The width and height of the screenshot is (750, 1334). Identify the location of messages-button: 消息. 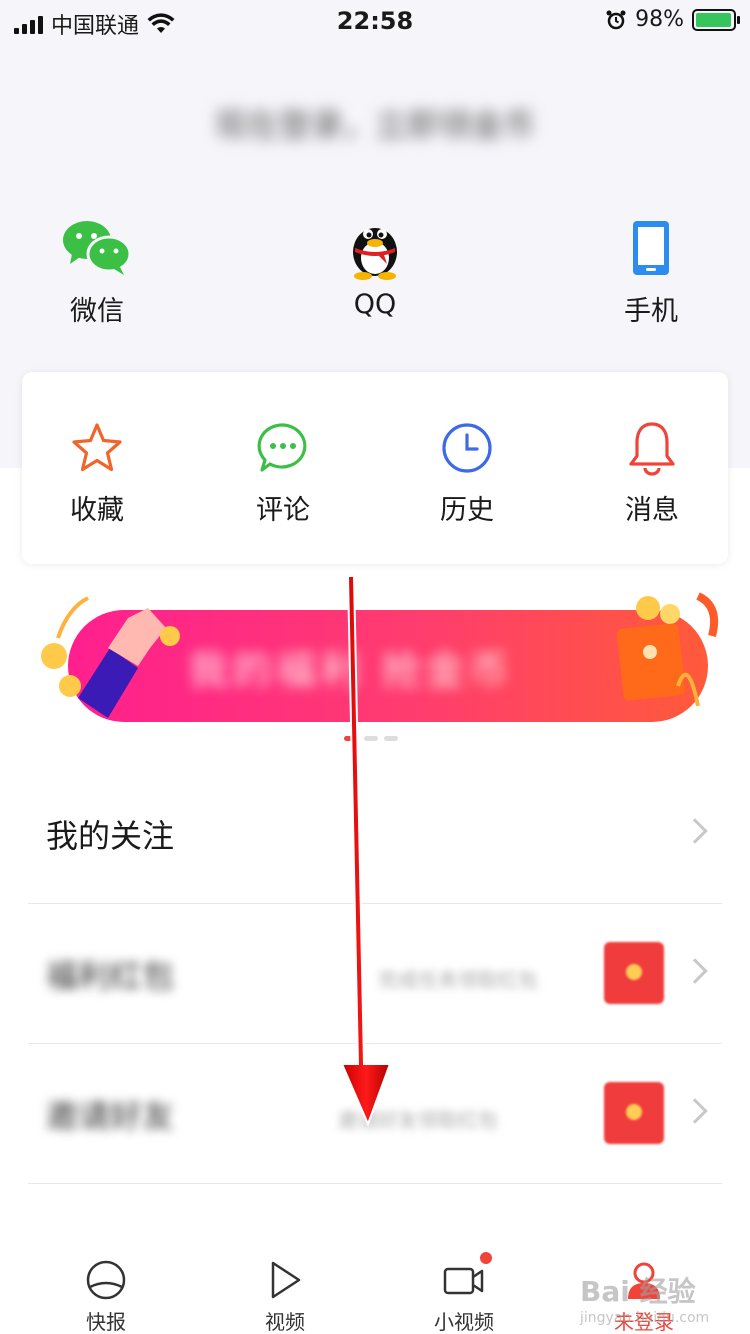
(652, 473).